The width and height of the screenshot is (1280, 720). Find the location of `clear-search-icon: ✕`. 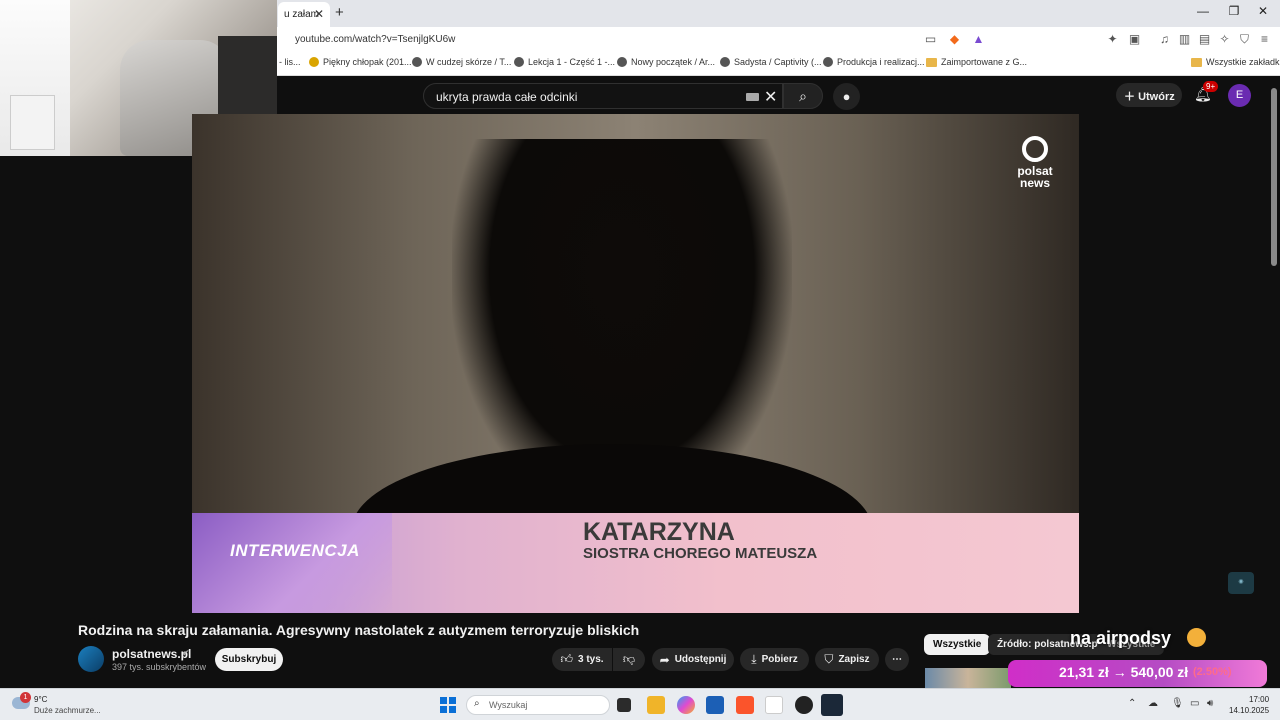

clear-search-icon: ✕ is located at coordinates (770, 97).